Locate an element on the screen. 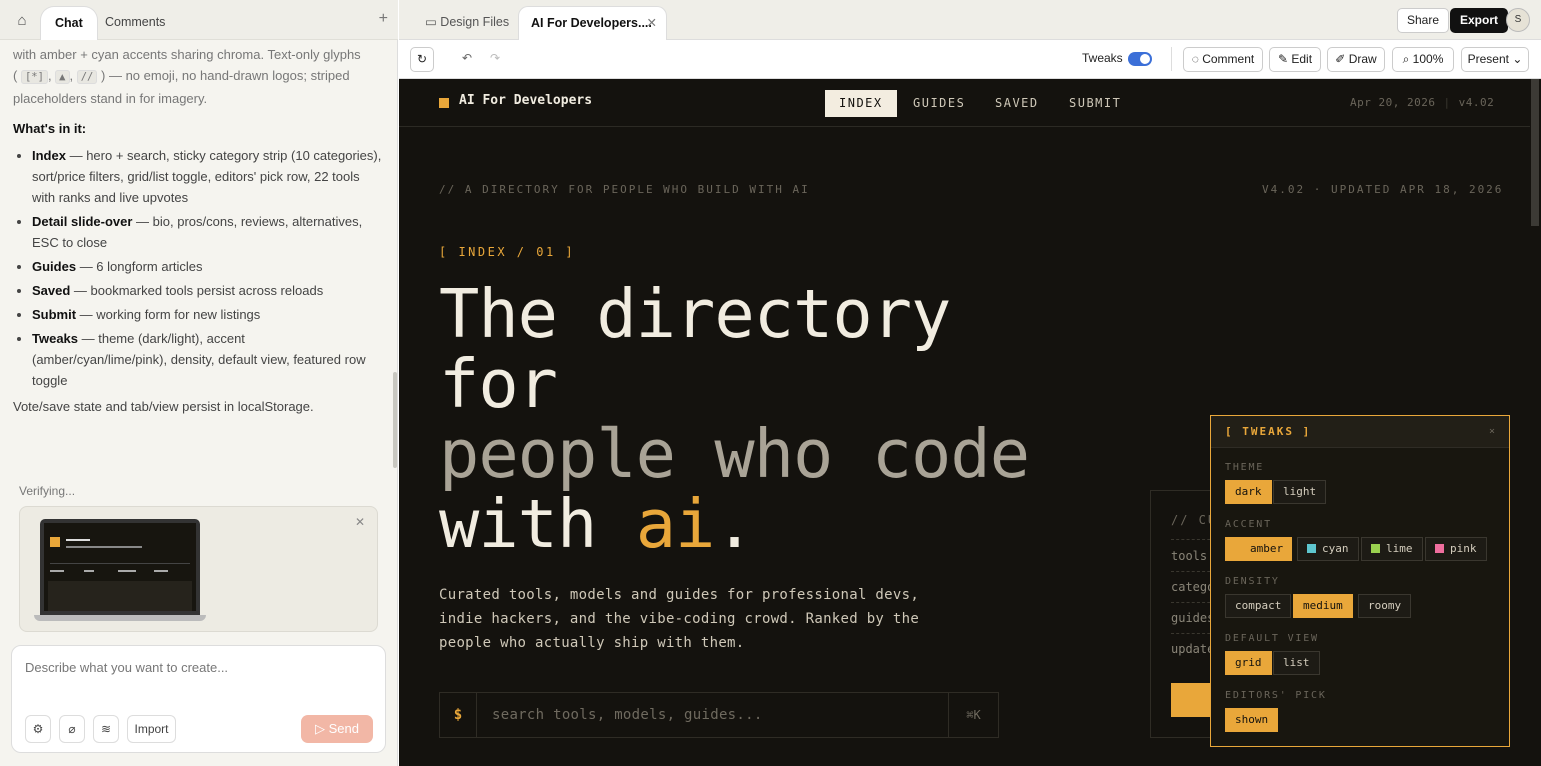 This screenshot has height=766, width=1541. headline-line-4: with ai. is located at coordinates (597, 524).